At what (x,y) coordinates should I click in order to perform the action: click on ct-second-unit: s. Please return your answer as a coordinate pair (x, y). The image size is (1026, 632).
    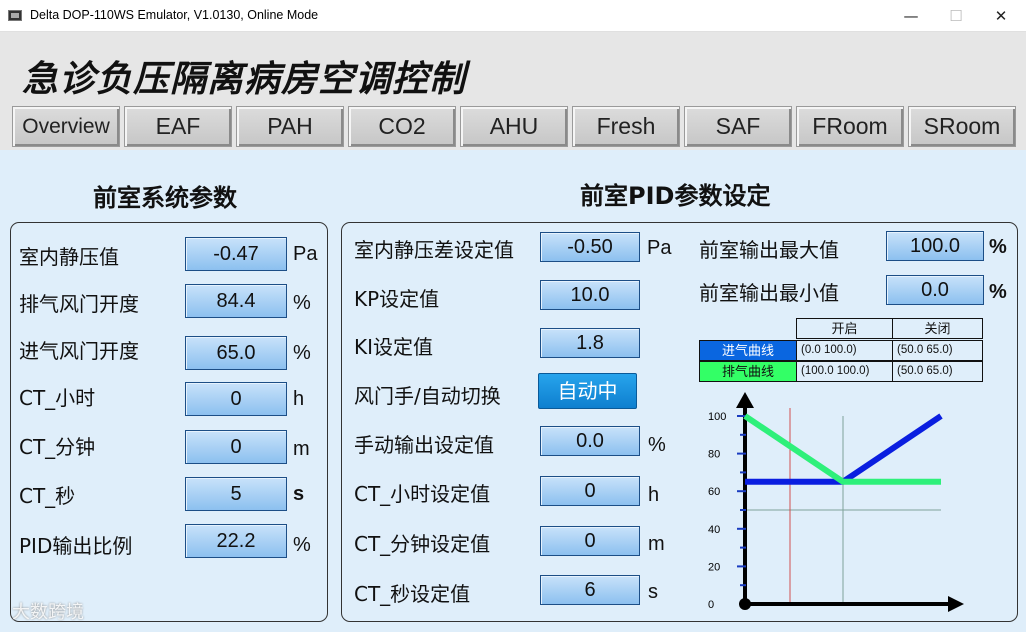
    Looking at the image, I should click on (299, 494).